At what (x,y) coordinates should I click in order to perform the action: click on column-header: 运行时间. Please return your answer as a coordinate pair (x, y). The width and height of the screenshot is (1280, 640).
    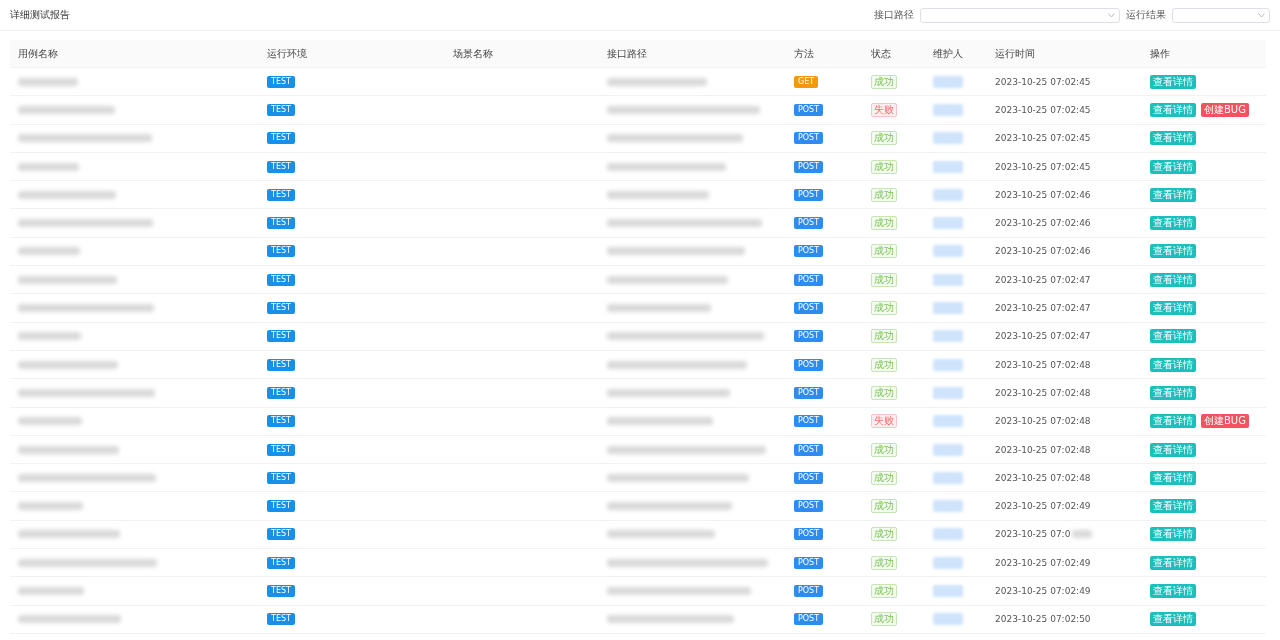
    Looking at the image, I should click on (1015, 53).